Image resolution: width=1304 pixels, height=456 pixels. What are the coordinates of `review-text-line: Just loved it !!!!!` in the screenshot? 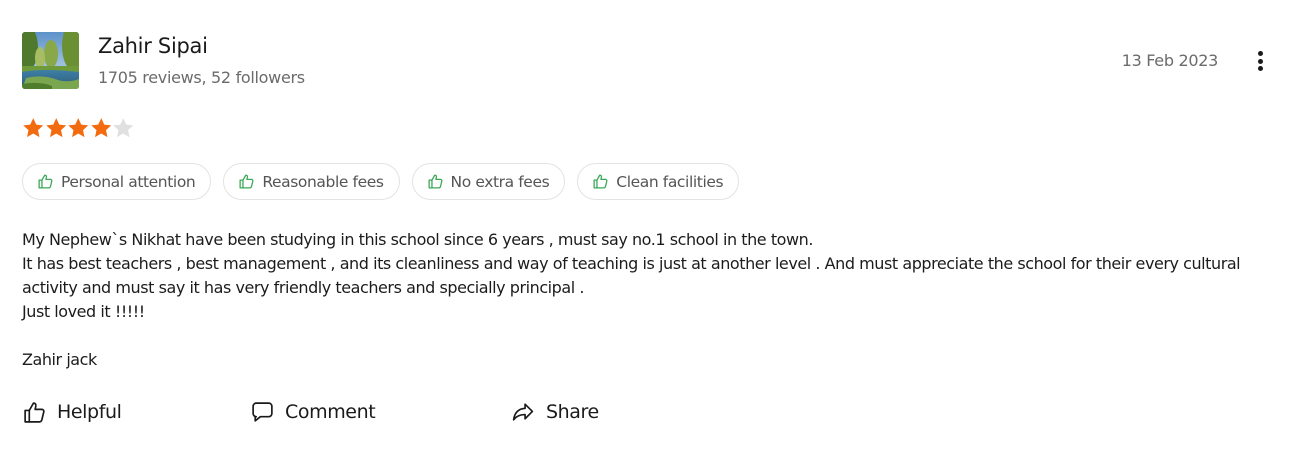 It's located at (83, 311).